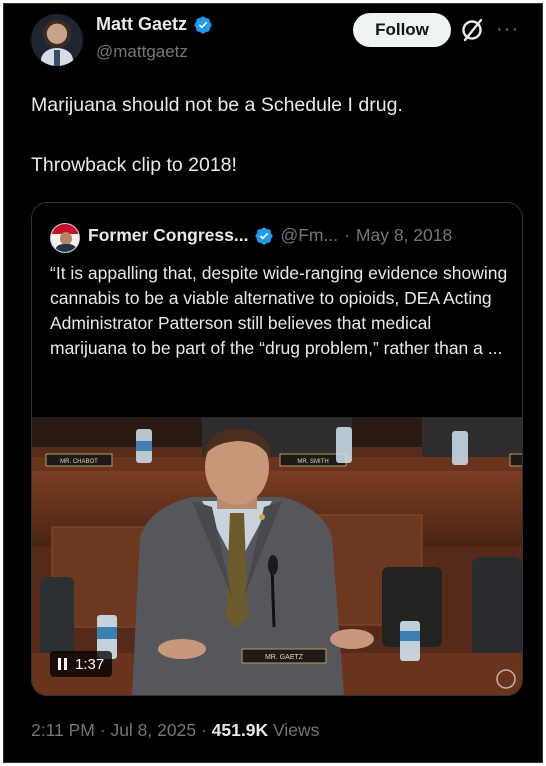 The height and width of the screenshot is (766, 546). What do you see at coordinates (402, 30) in the screenshot?
I see `follow-button: Follow` at bounding box center [402, 30].